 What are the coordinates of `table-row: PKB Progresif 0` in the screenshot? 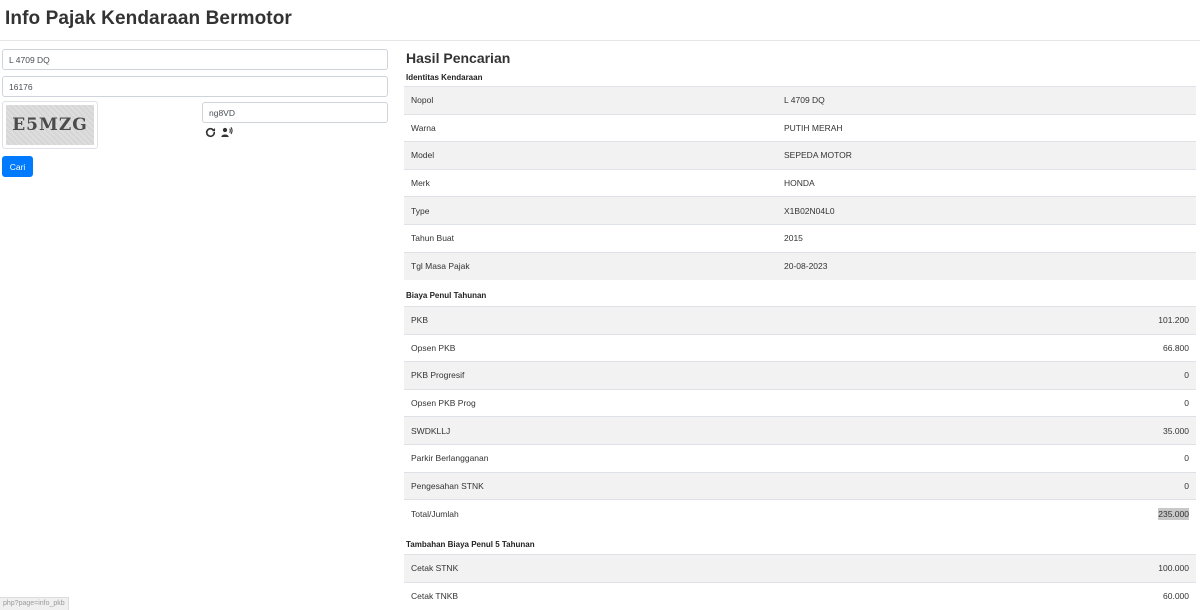 It's located at (800, 375).